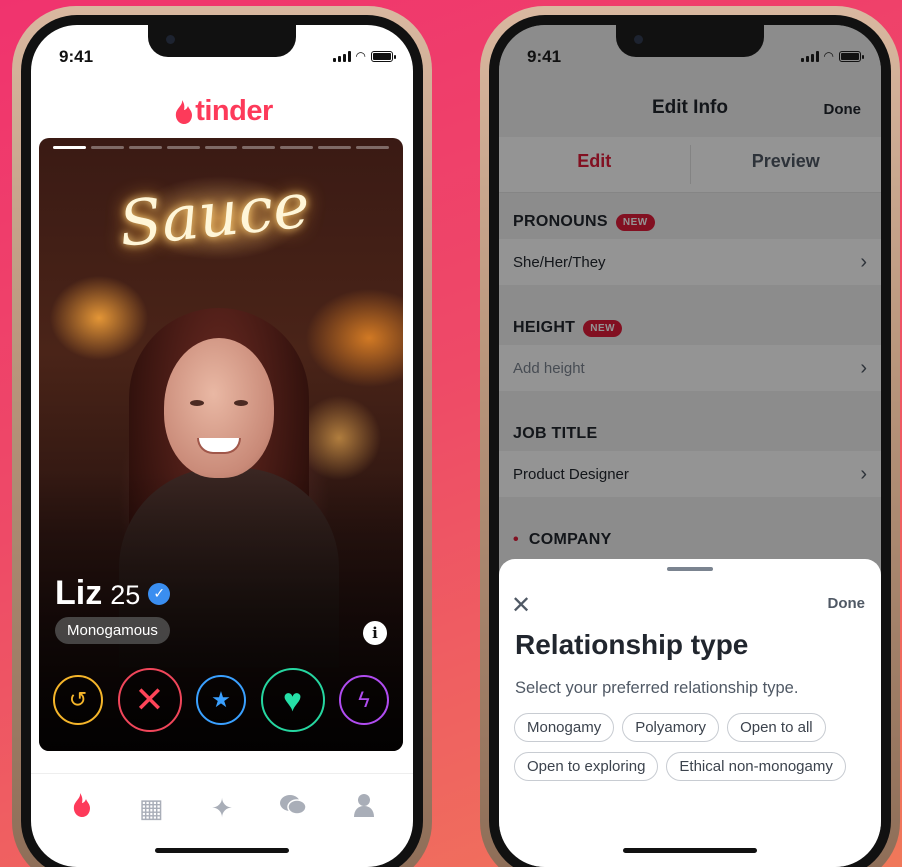 Image resolution: width=902 pixels, height=867 pixels. I want to click on sparkle-icon: ✦, so click(222, 808).